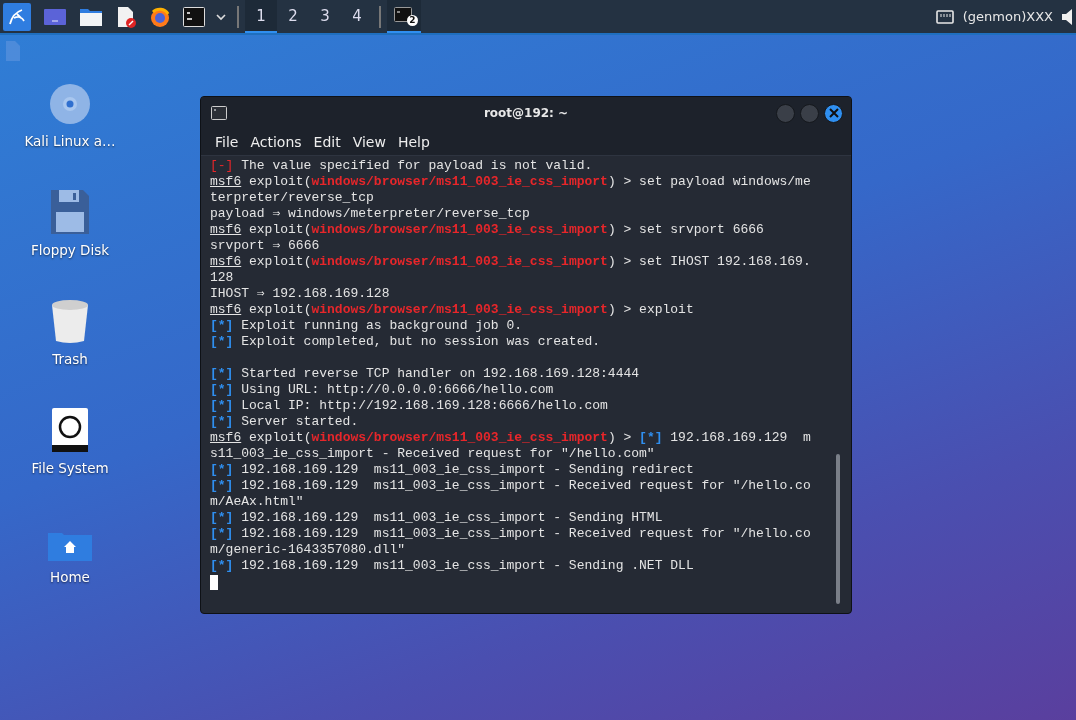 The image size is (1076, 720). What do you see at coordinates (17, 16) in the screenshot?
I see `application-menu-button` at bounding box center [17, 16].